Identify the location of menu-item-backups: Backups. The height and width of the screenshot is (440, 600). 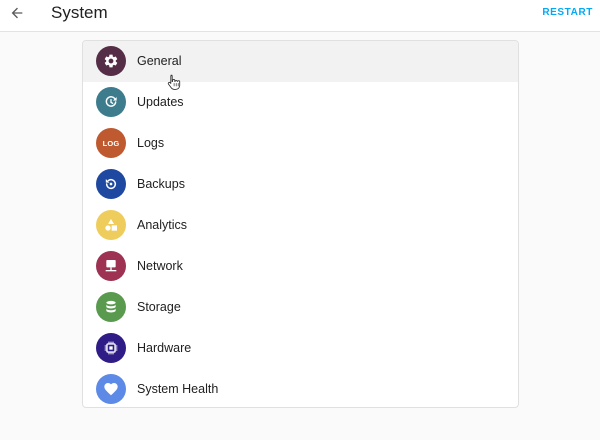
(300, 184).